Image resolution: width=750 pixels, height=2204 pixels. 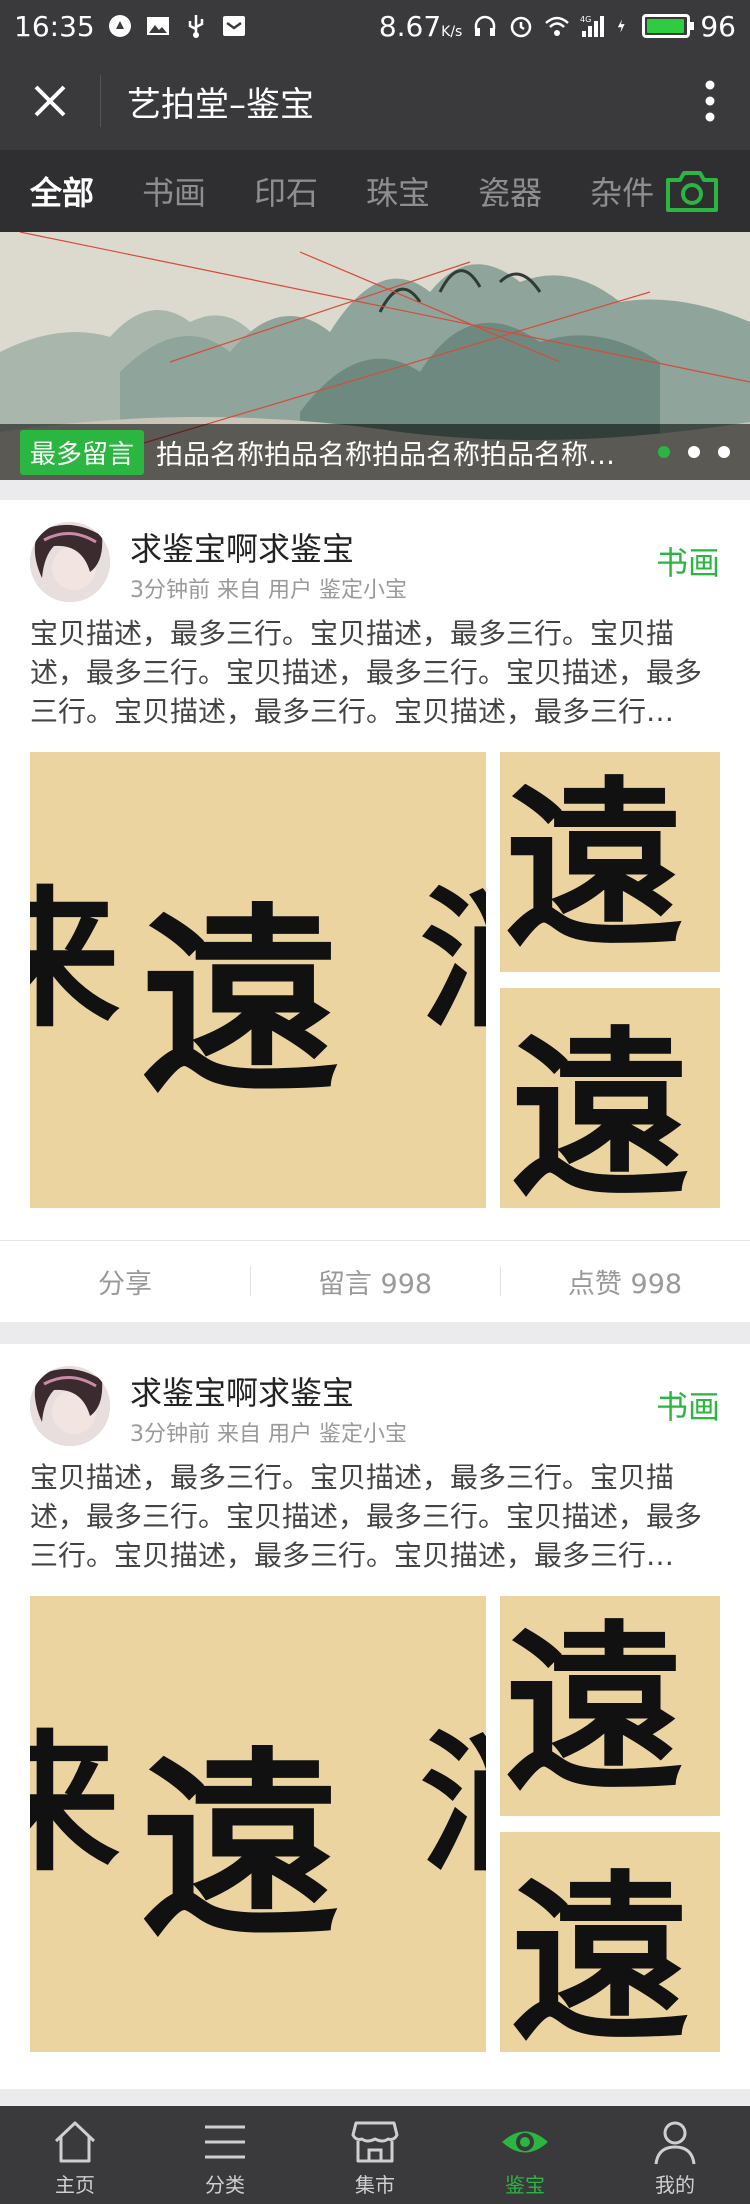 I want to click on user-icon, so click(x=675, y=2143).